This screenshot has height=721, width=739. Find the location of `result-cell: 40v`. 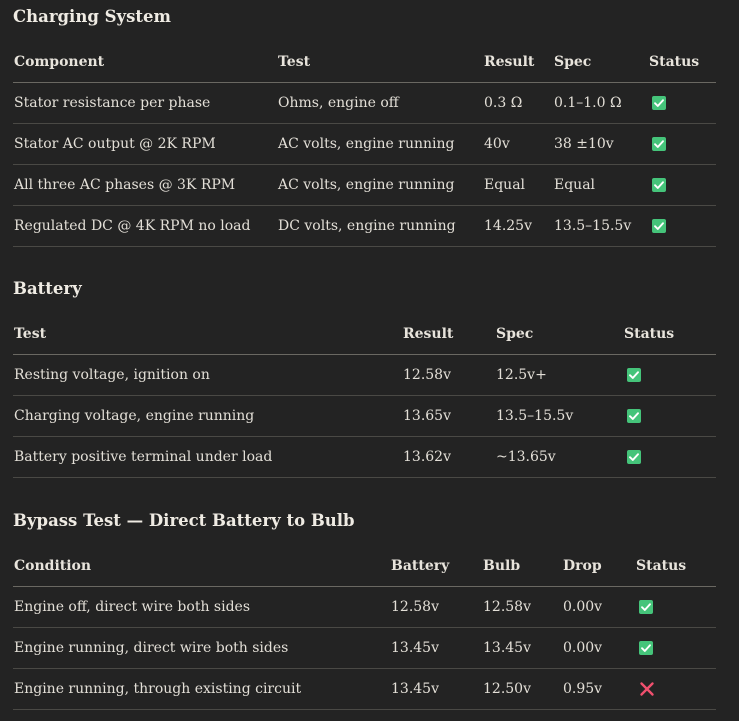

result-cell: 40v is located at coordinates (518, 144).